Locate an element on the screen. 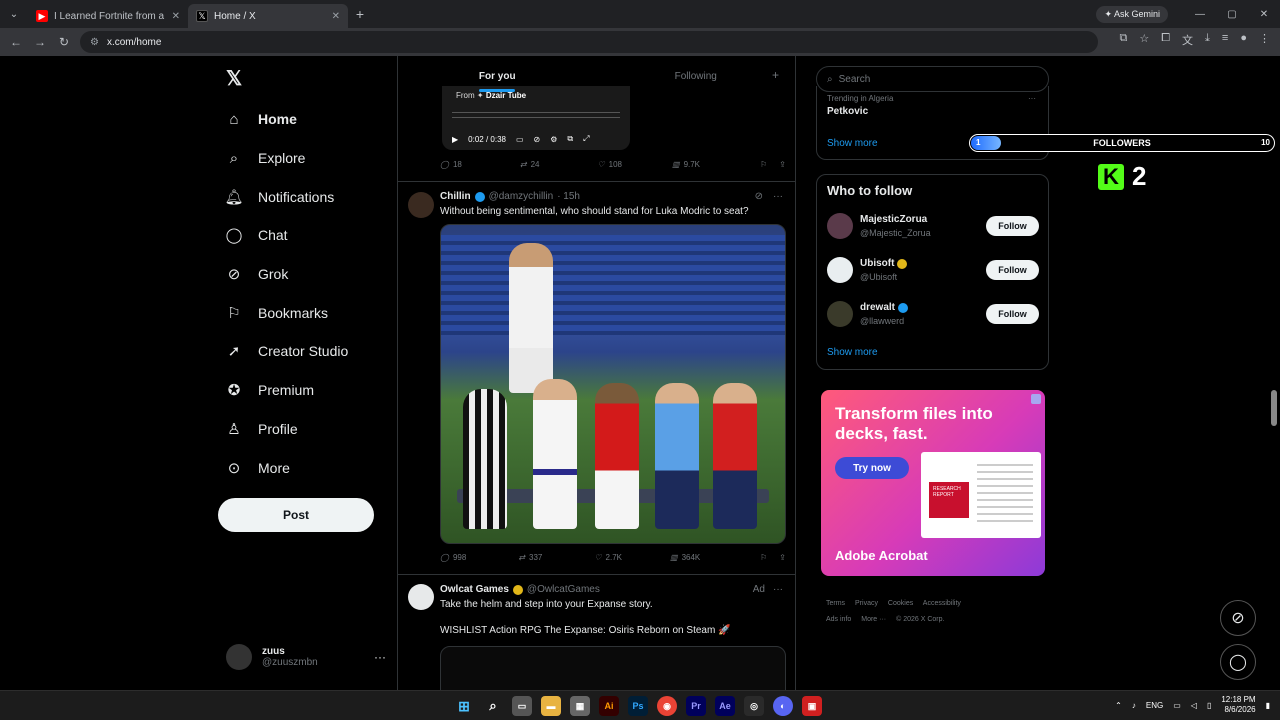  sidebar-item-chat: ◯ Chat is located at coordinates (286, 235).